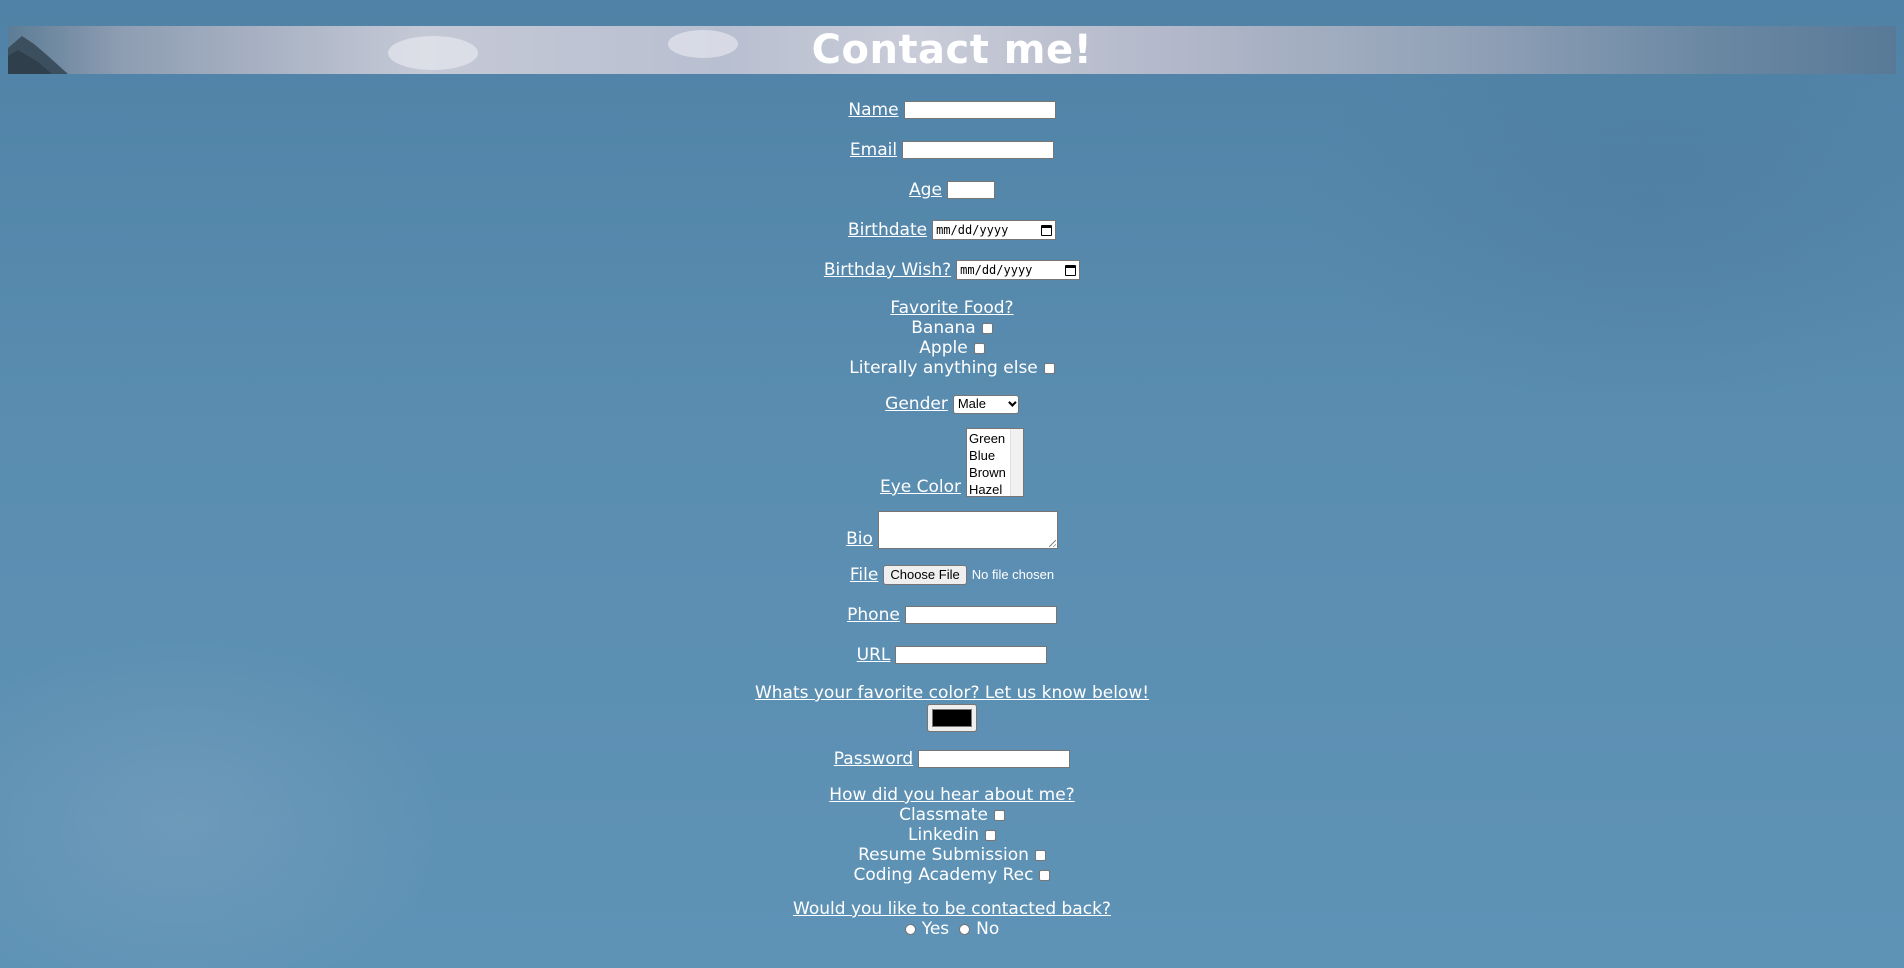  I want to click on birthday-wish-input: mm/dd/yyyy, so click(1018, 270).